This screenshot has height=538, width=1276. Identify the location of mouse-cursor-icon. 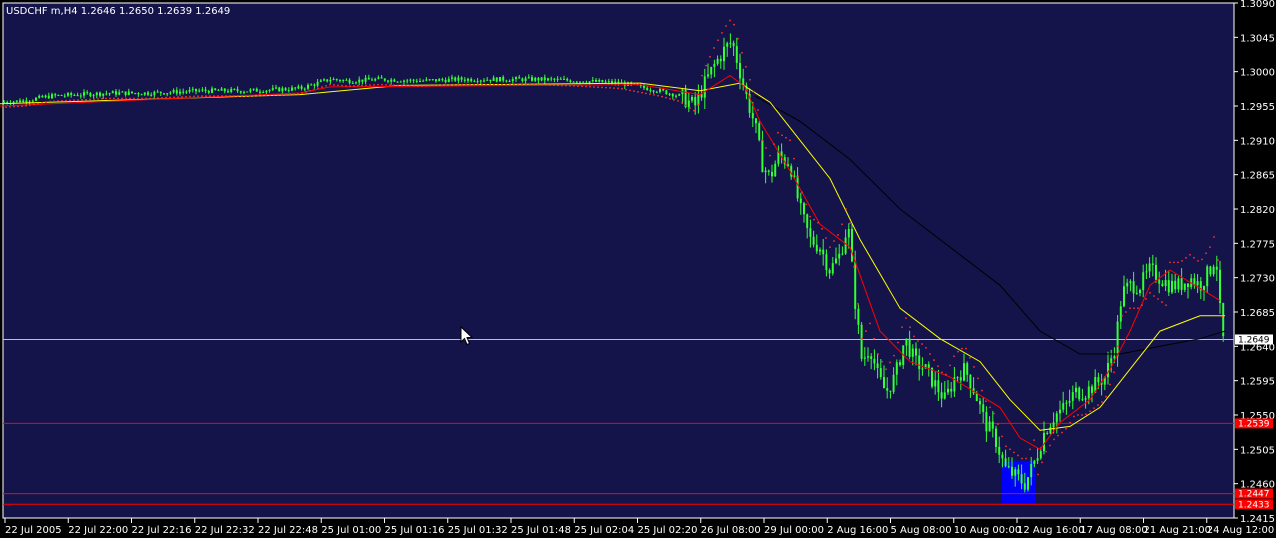
(467, 336).